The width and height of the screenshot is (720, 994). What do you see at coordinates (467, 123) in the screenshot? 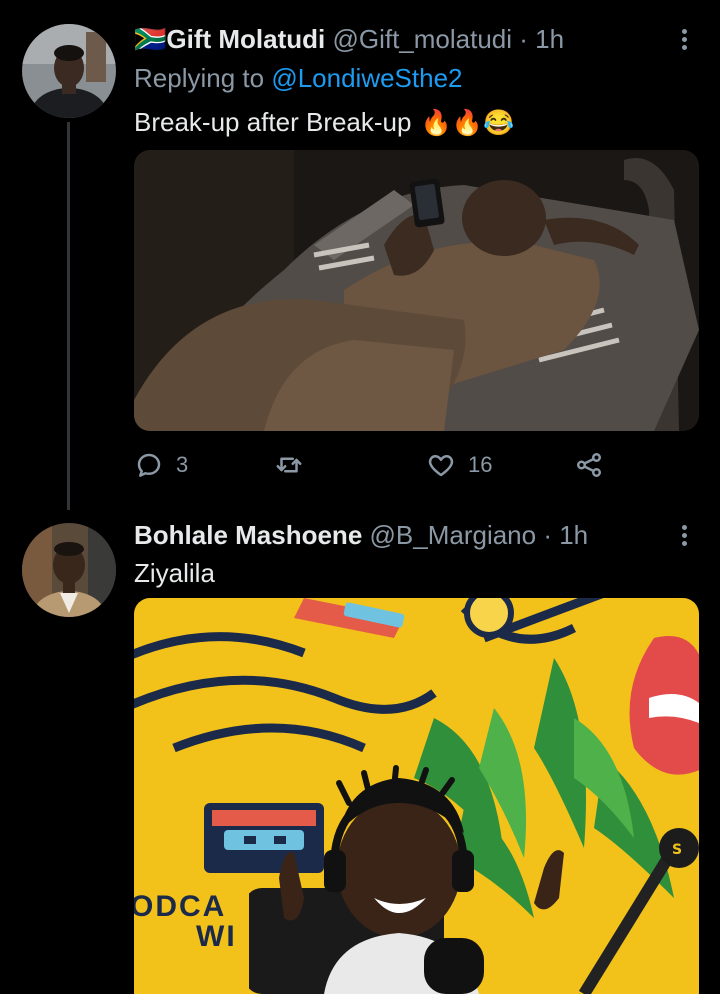
I see `fire-laugh-emojis: 🔥🔥😂` at bounding box center [467, 123].